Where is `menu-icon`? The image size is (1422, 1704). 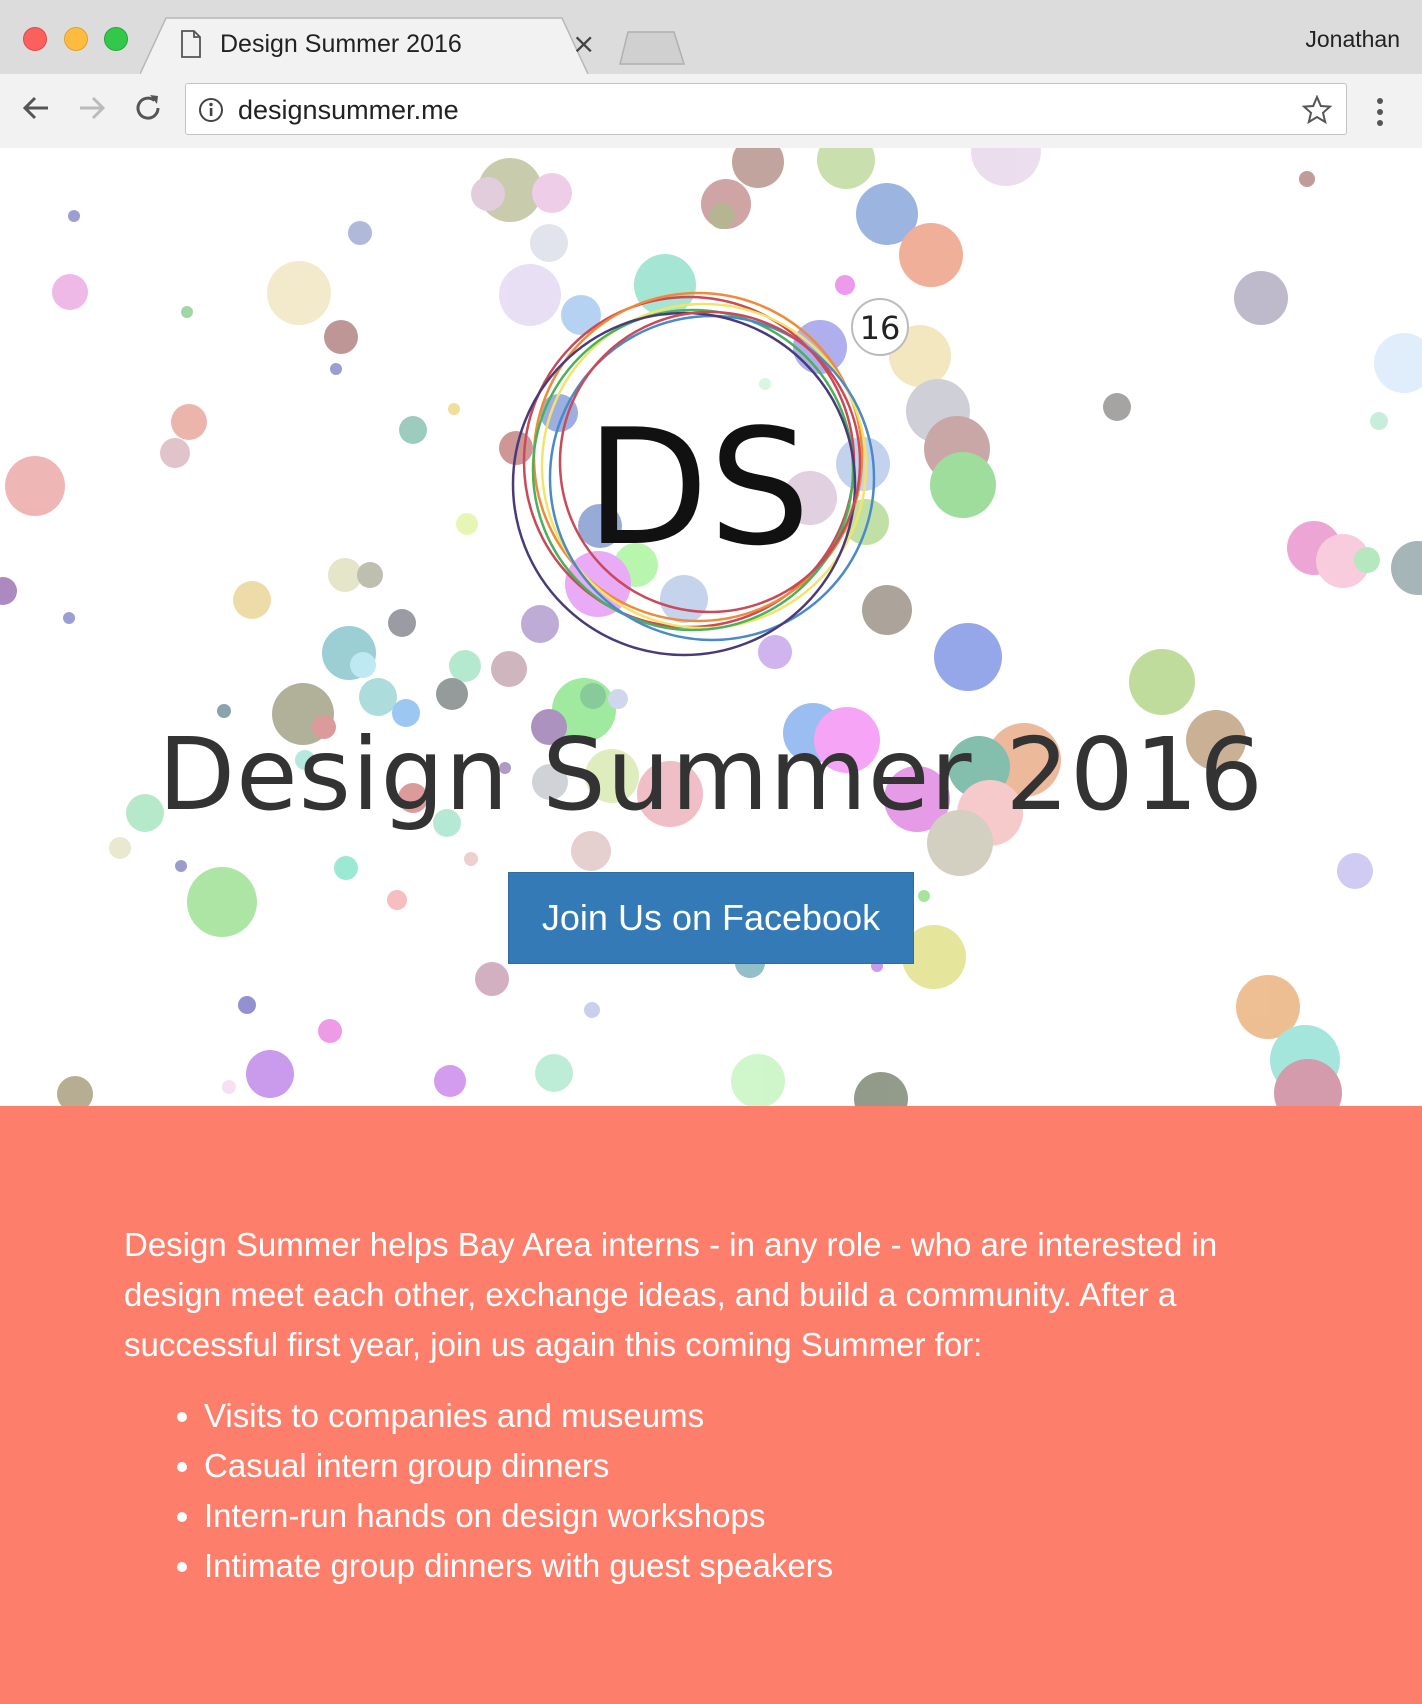 menu-icon is located at coordinates (1380, 112).